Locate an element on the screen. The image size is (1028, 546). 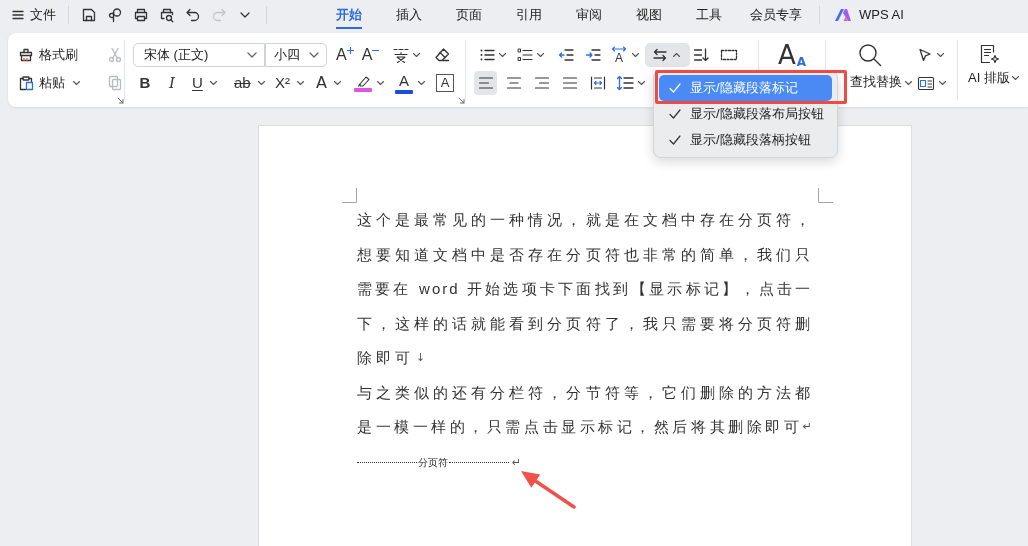
underline-button: U is located at coordinates (197, 83).